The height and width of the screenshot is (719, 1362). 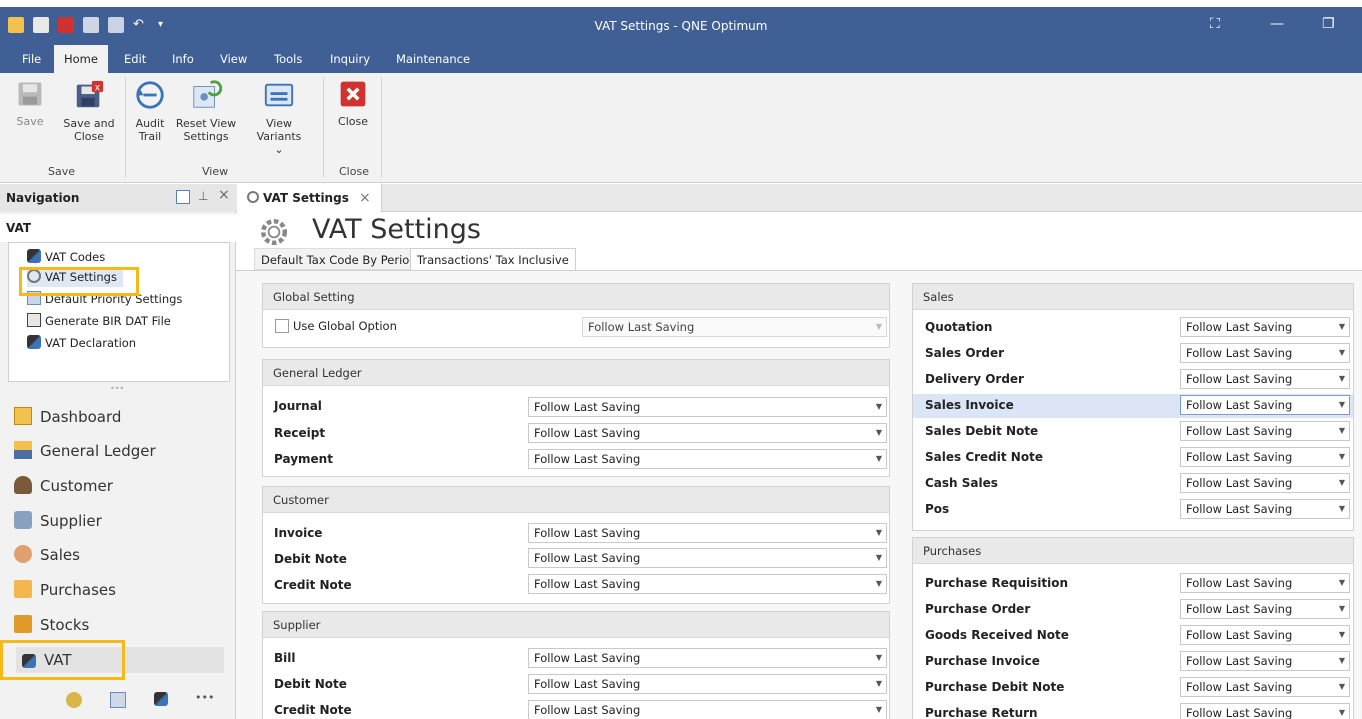 What do you see at coordinates (206, 111) in the screenshot?
I see `reset-view-settings-button: Reset View Settings` at bounding box center [206, 111].